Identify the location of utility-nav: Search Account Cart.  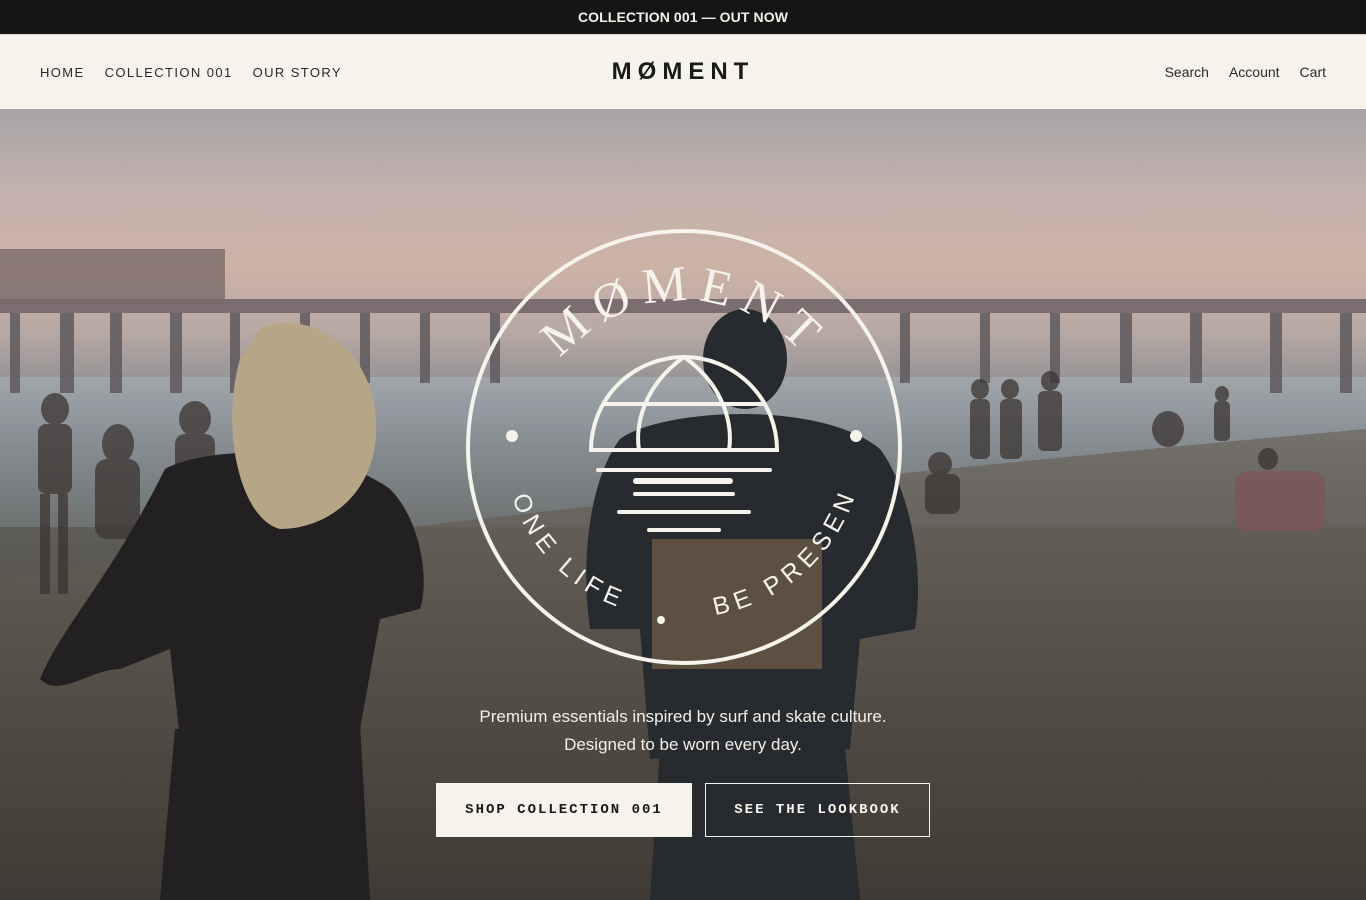
(1245, 72).